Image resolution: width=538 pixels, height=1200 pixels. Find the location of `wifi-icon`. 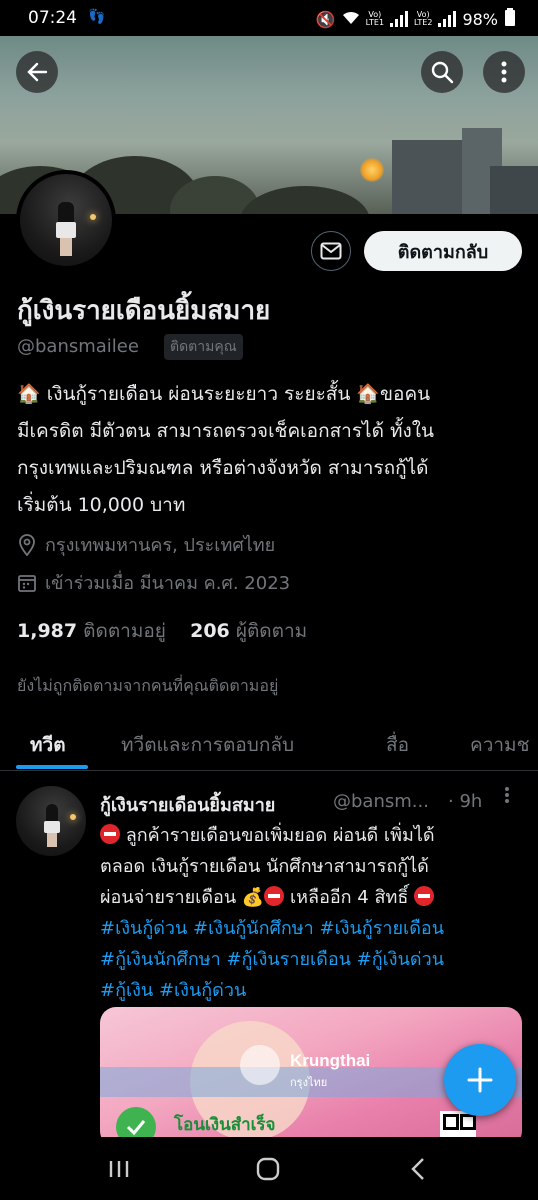

wifi-icon is located at coordinates (351, 19).